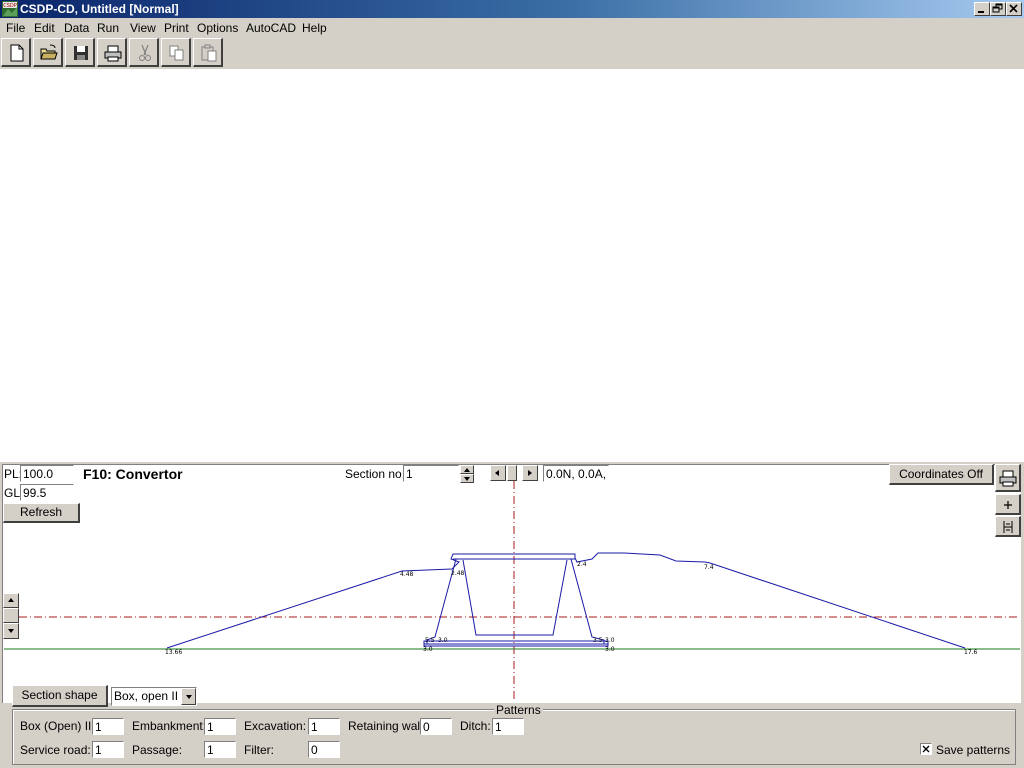  I want to click on drawing-label: 4.48, so click(407, 574).